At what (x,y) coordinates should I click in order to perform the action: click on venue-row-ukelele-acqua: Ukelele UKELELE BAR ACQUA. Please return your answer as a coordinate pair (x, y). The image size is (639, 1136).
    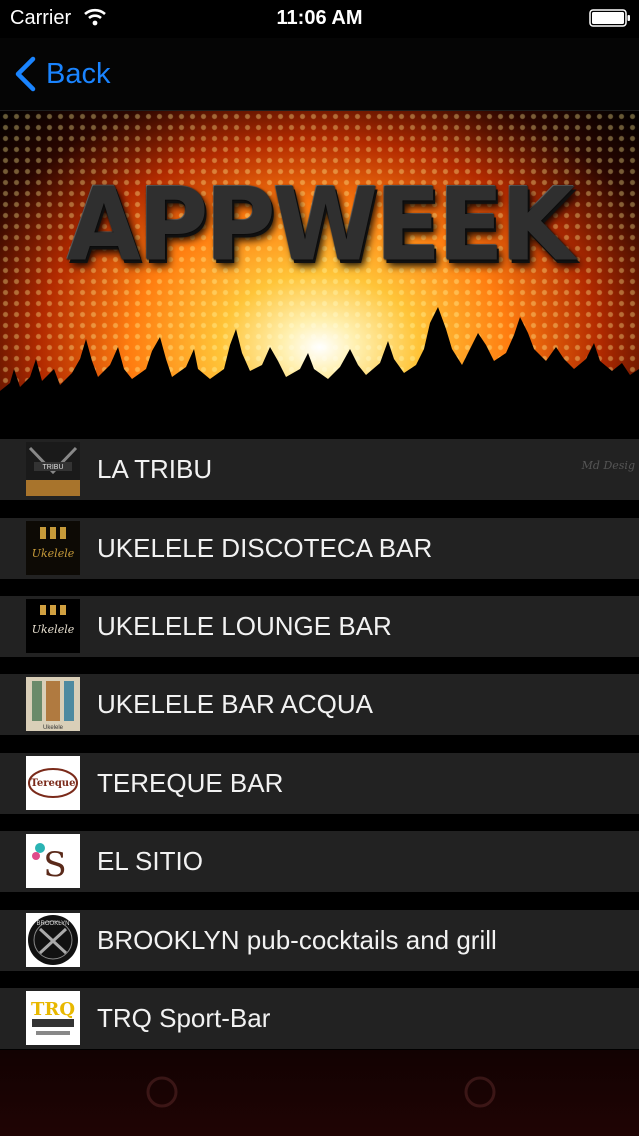
    Looking at the image, I should click on (319, 704).